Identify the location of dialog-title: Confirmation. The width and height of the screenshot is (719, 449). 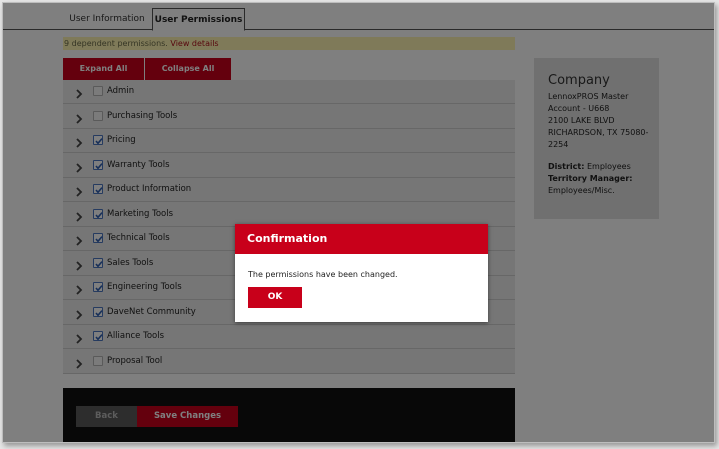
(361, 239).